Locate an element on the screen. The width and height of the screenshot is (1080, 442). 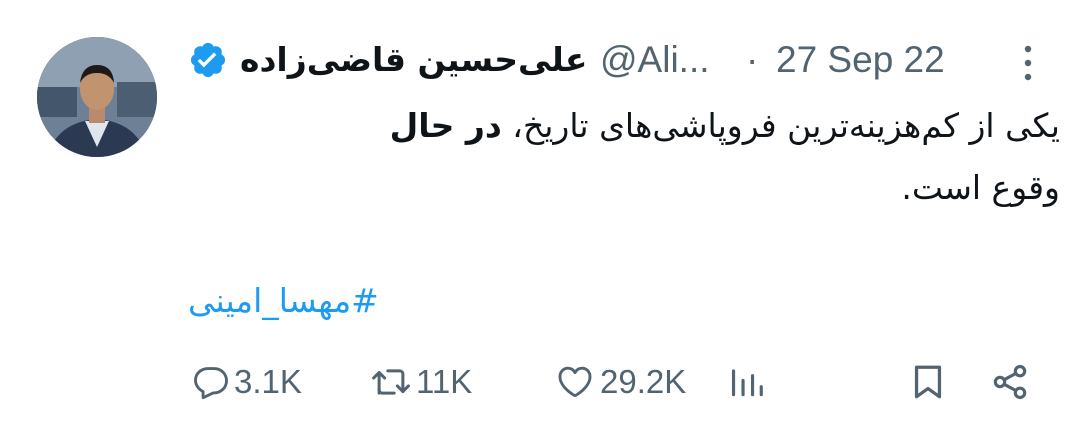
author-display-name: علی‌حسین قاضی‌زاده is located at coordinates (413, 60).